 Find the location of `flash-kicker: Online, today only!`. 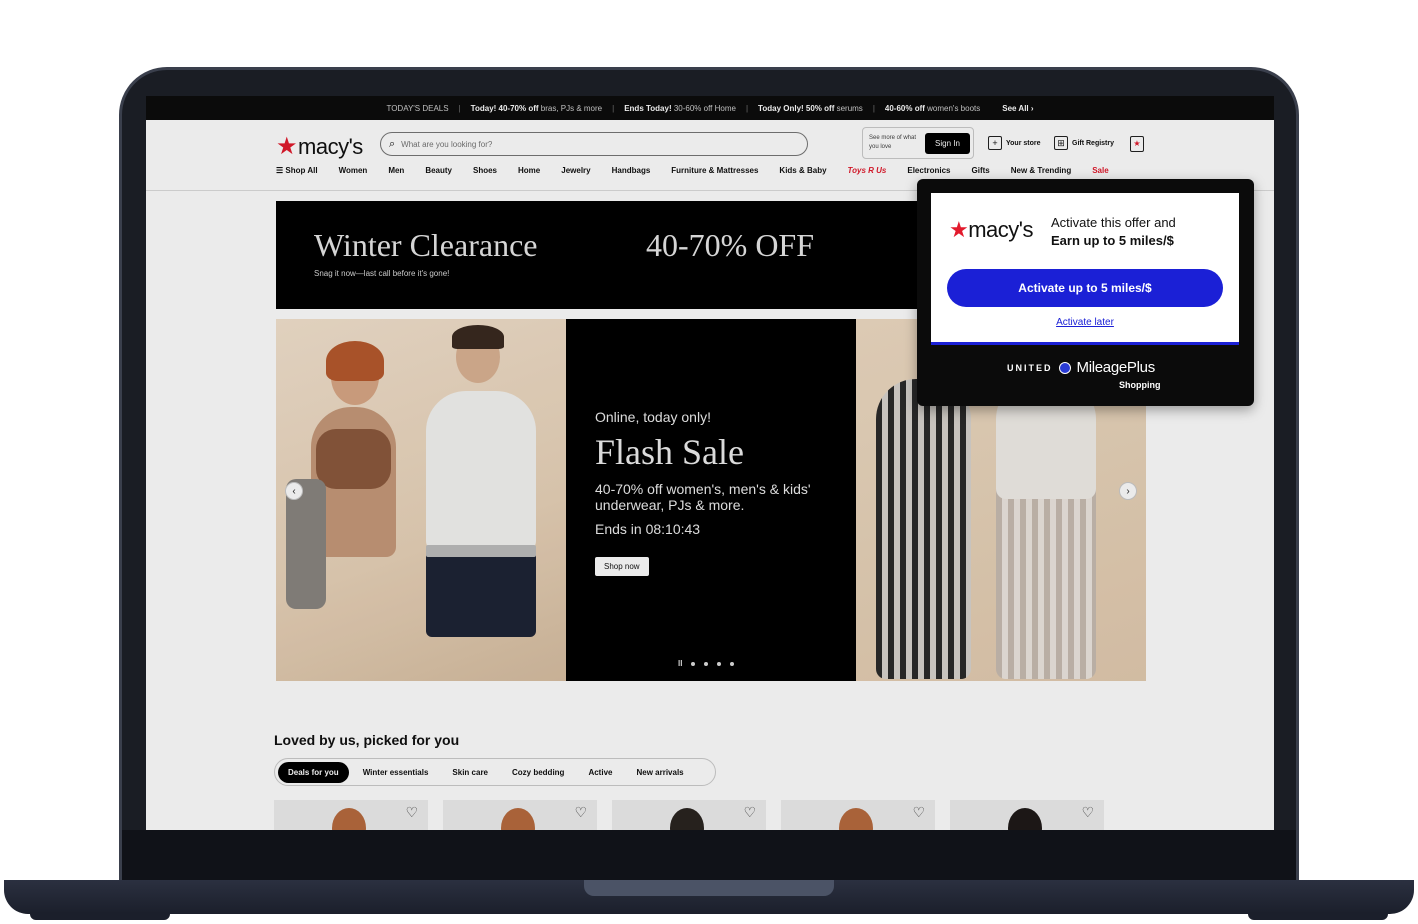

flash-kicker: Online, today only! is located at coordinates (653, 417).